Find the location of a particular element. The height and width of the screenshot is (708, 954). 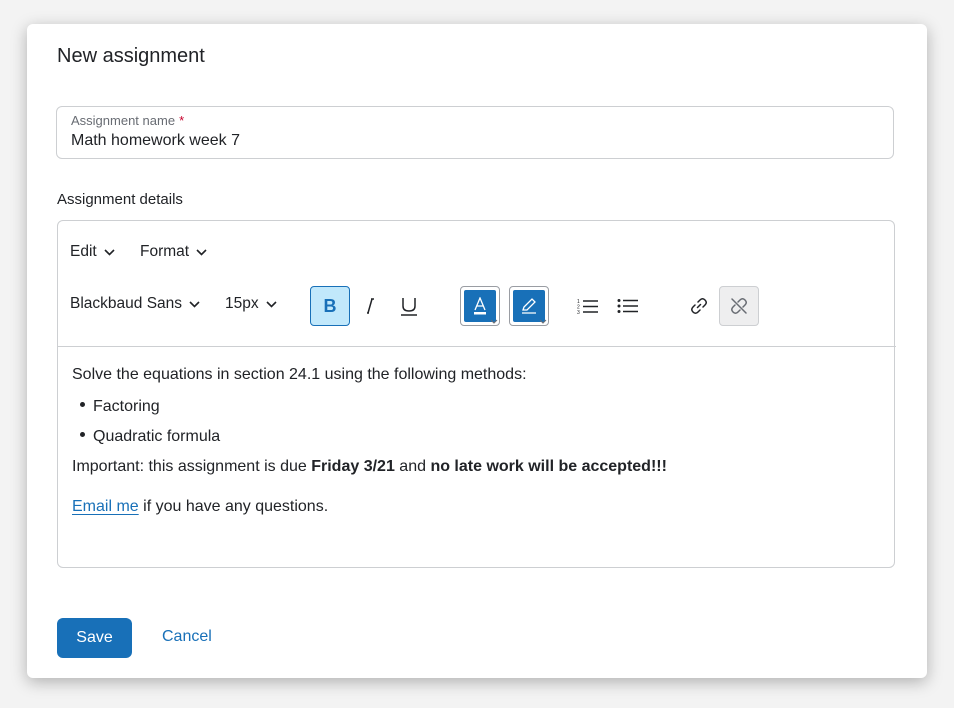

font-size-value: 15px is located at coordinates (242, 303).